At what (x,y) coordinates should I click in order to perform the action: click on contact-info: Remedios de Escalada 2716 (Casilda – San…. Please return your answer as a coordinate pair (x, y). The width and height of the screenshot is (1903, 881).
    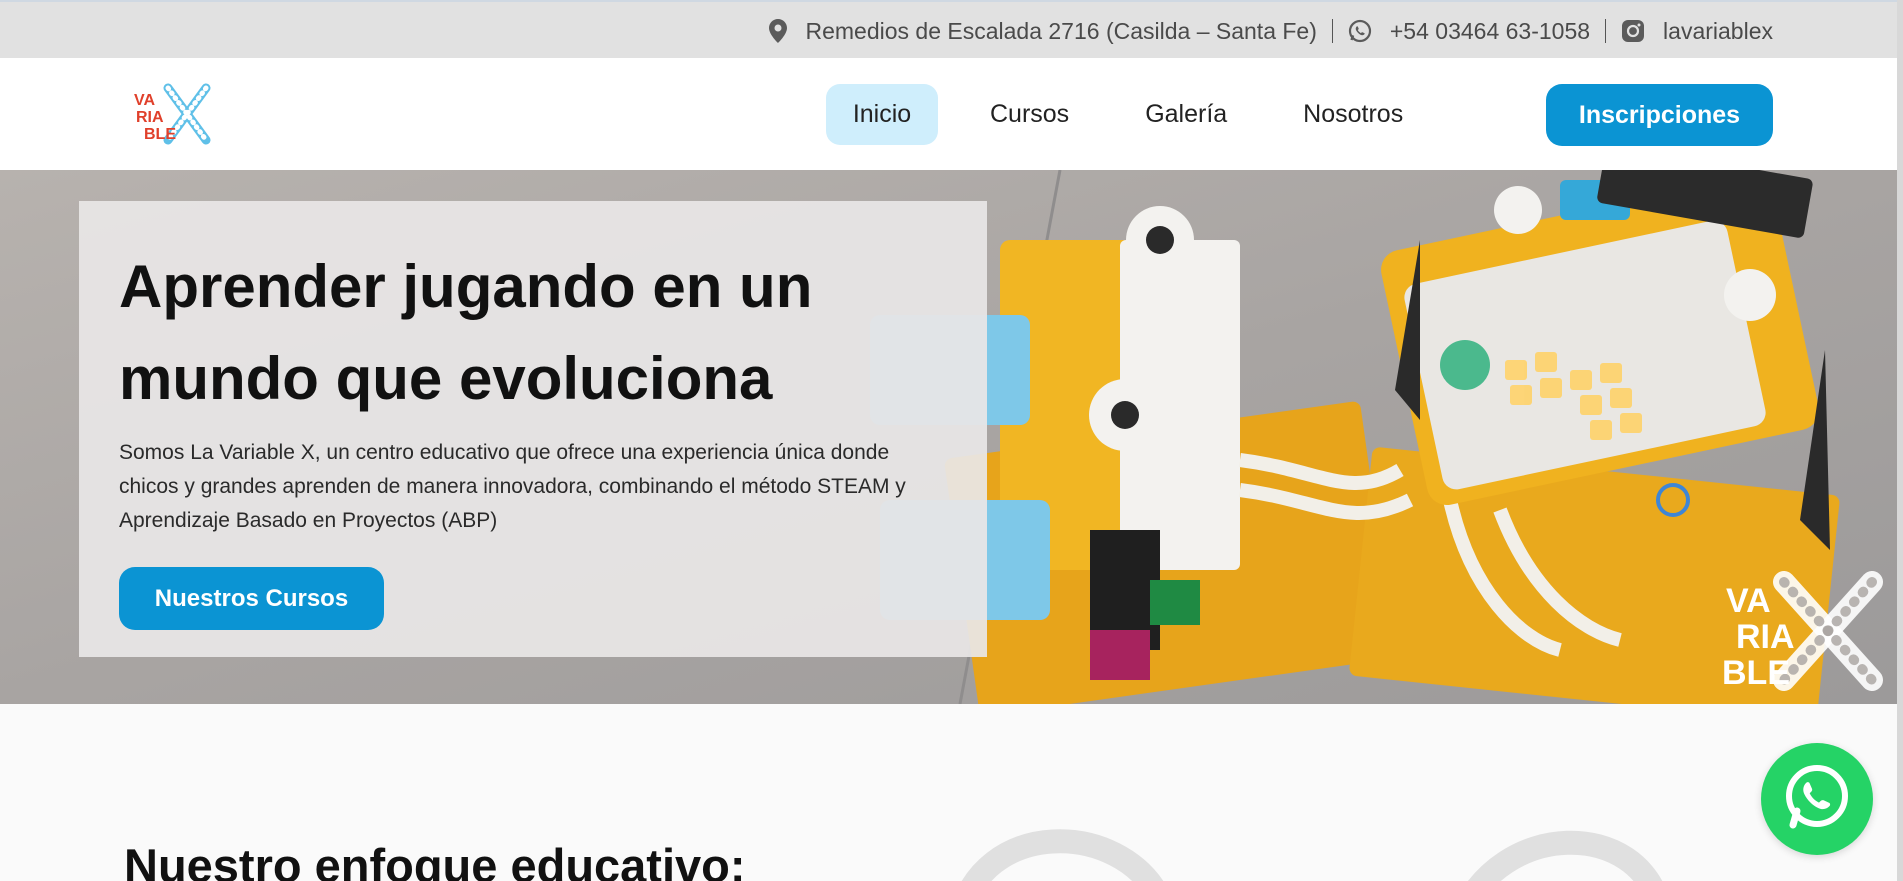
    Looking at the image, I should click on (1271, 31).